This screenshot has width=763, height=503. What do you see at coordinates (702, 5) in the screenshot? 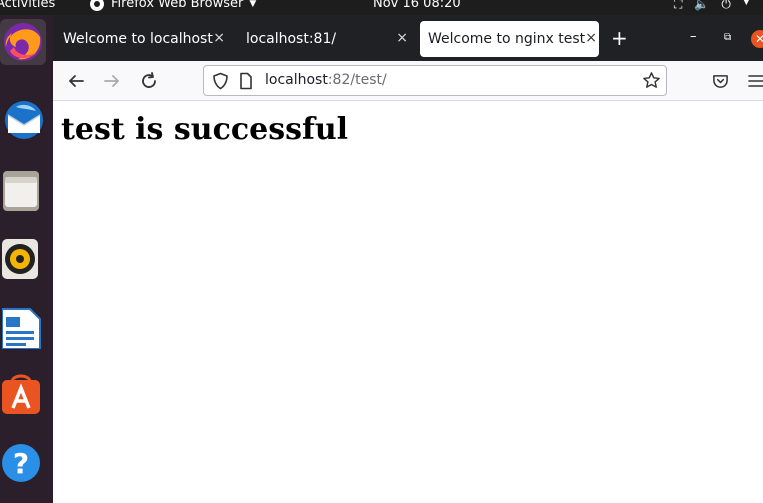
I see `volume-icon: 🔈` at bounding box center [702, 5].